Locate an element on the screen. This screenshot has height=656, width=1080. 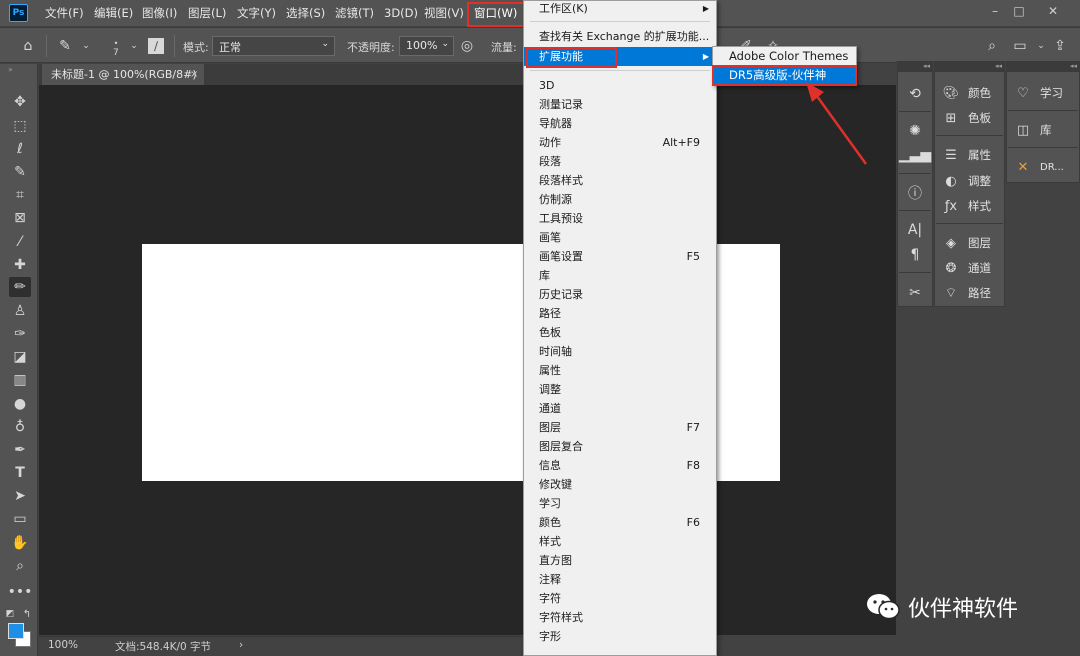
menu-item: 路径 is located at coordinates (619, 313).